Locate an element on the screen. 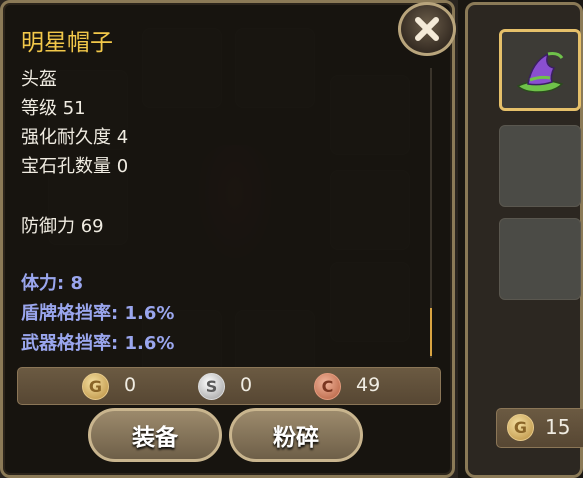  sell-price-bar: G 0 S 0 C 49 is located at coordinates (229, 386).